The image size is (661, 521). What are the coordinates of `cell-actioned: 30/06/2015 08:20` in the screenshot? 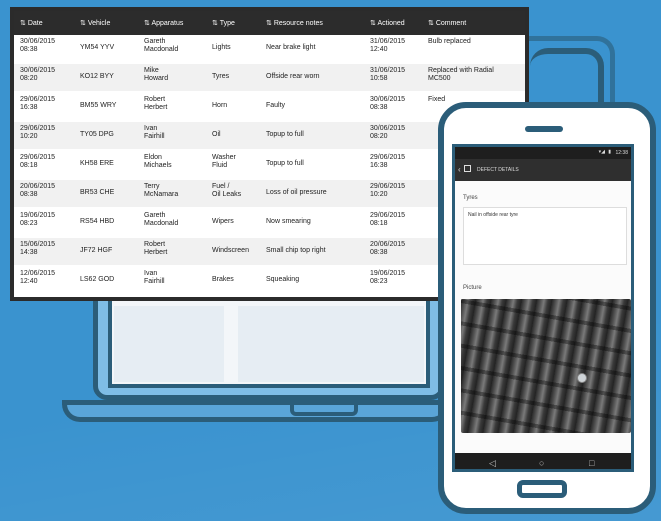 It's located at (388, 132).